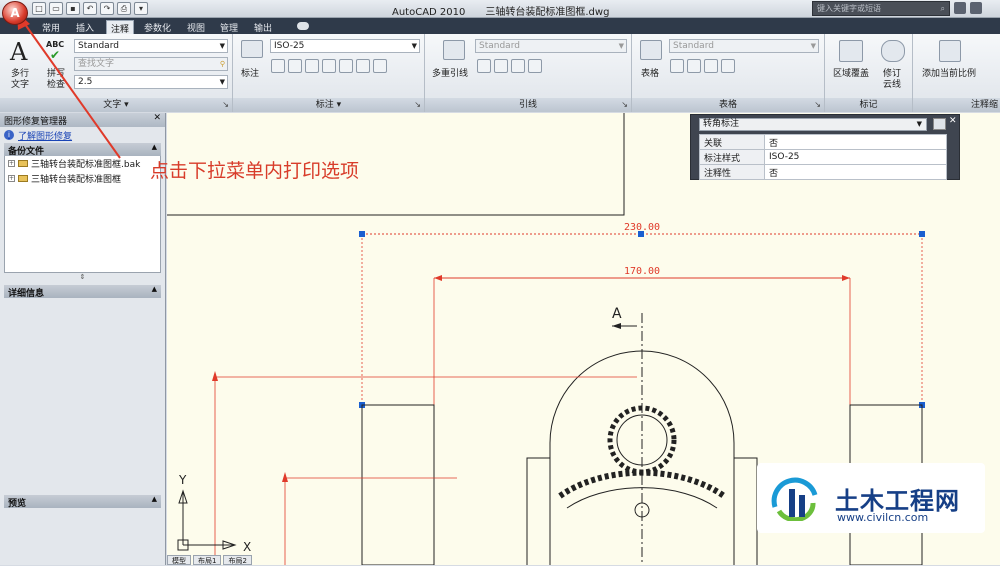 The width and height of the screenshot is (1000, 566). Describe the element at coordinates (229, 27) in the screenshot. I see `tab-manage: 管理` at that location.